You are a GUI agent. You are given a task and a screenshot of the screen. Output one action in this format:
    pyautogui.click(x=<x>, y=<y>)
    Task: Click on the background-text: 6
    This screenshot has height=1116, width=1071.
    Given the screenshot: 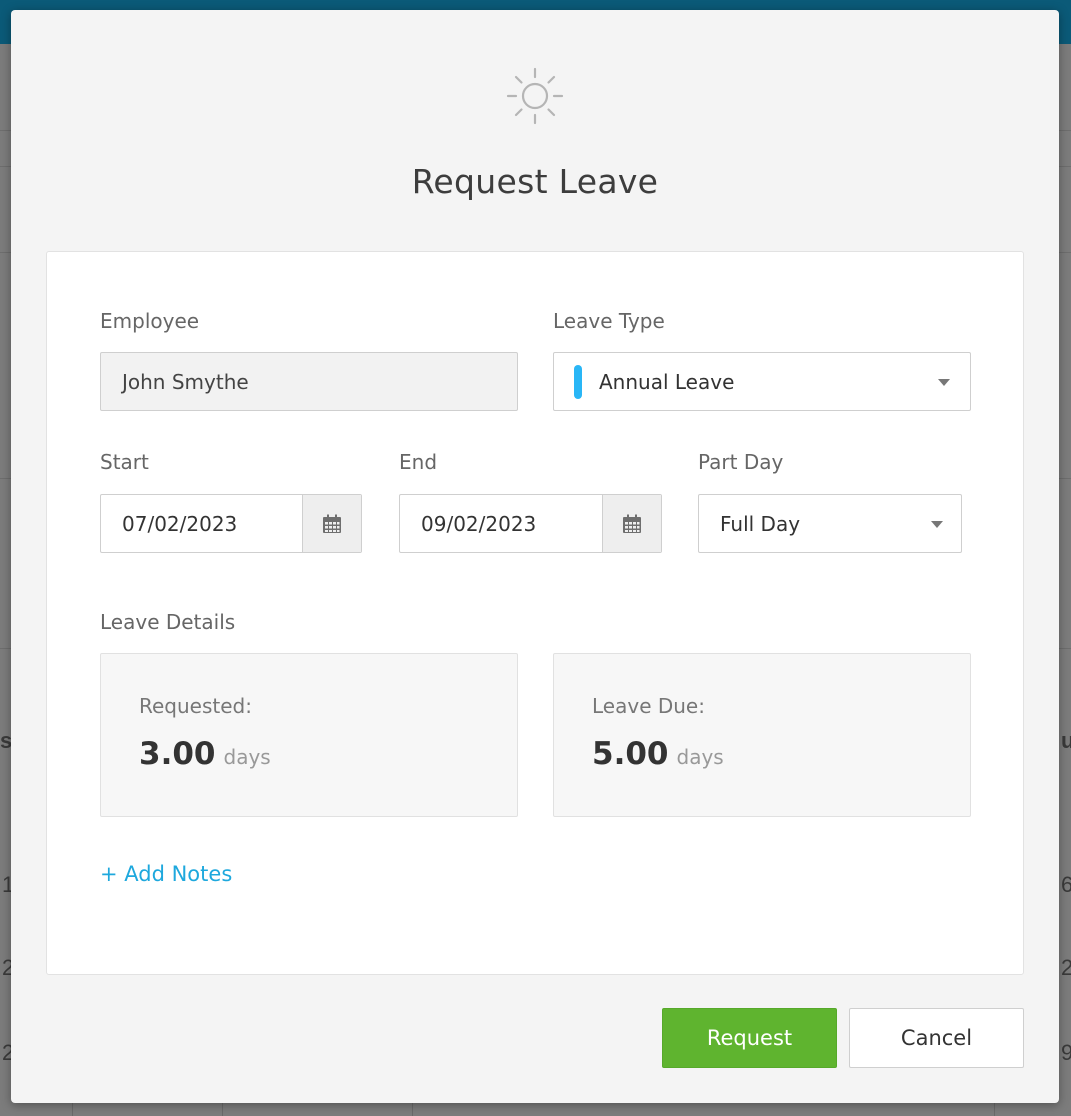 What is the action you would take?
    pyautogui.click(x=1066, y=884)
    